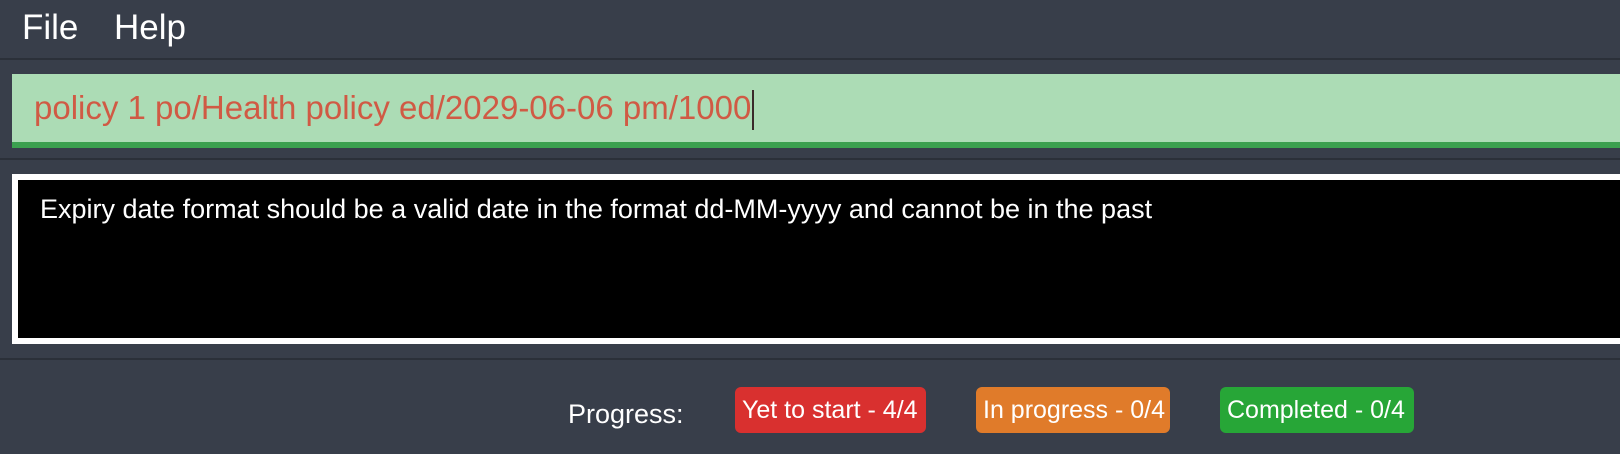 The height and width of the screenshot is (454, 1620). Describe the element at coordinates (810, 30) in the screenshot. I see `menu-bar: File Help` at that location.